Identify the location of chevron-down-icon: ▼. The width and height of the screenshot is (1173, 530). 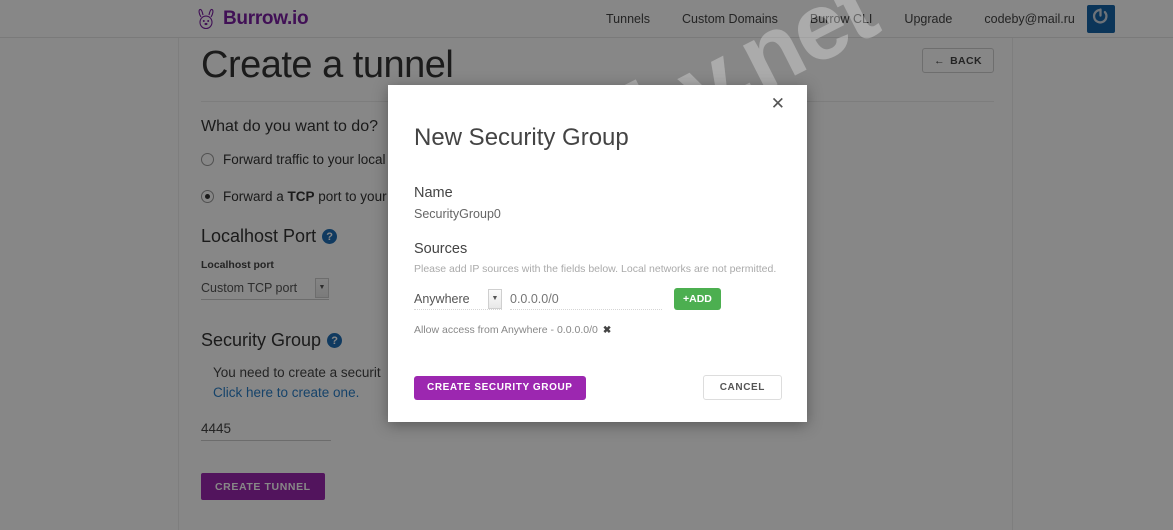
(495, 298).